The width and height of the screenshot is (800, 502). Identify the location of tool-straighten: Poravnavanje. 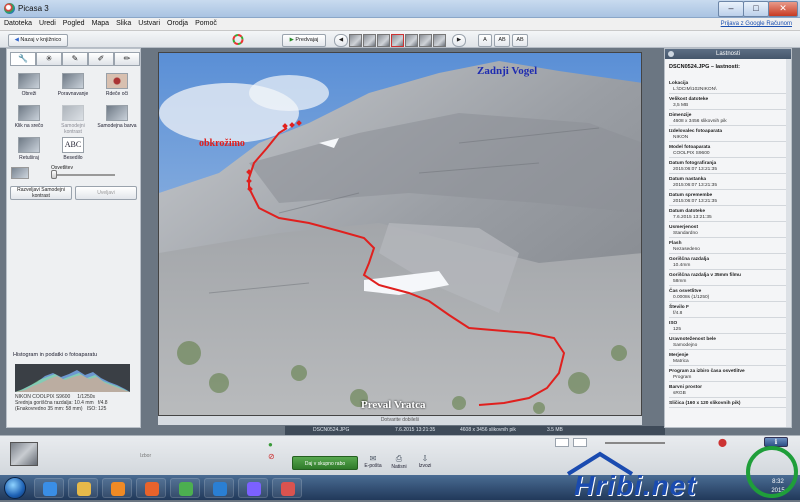
(73, 85).